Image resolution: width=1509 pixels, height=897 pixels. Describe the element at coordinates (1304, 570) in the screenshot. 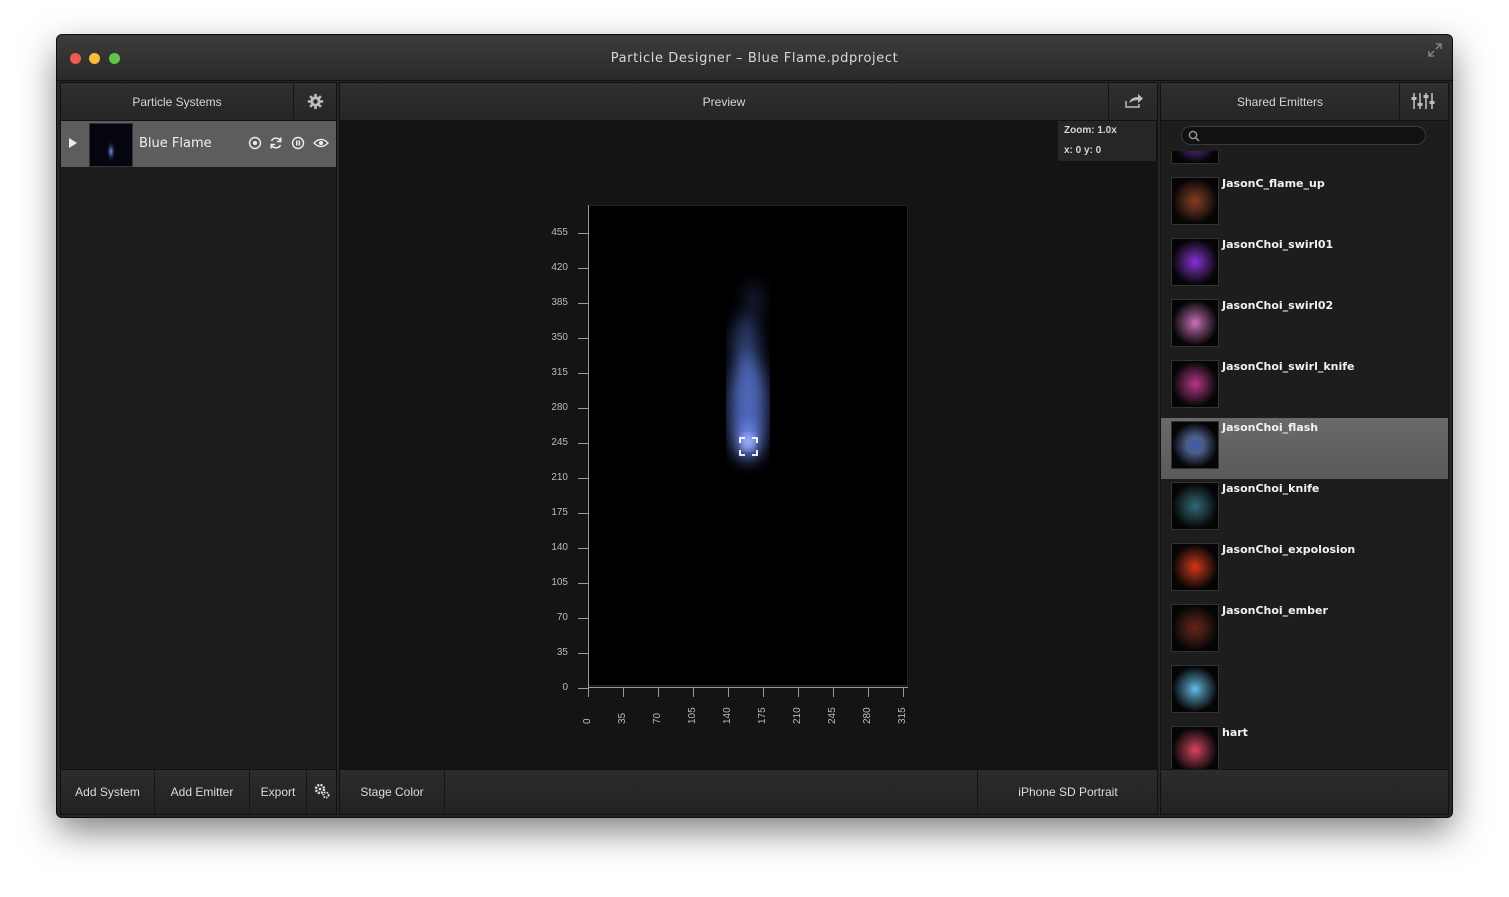

I see `emitter-item: JasonChoi_expolosion` at that location.